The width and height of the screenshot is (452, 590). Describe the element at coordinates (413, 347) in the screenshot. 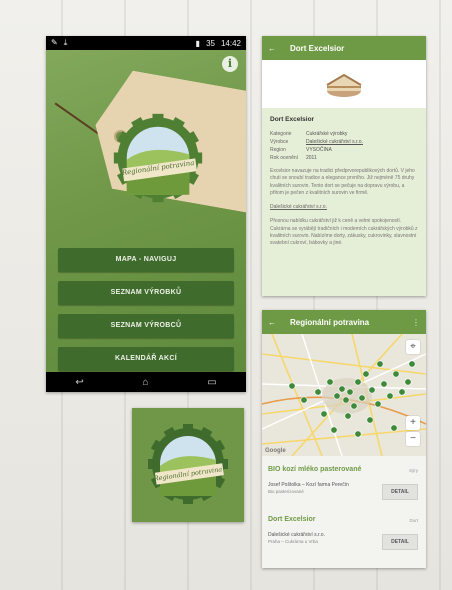

I see `my-location-button: ⌖` at that location.